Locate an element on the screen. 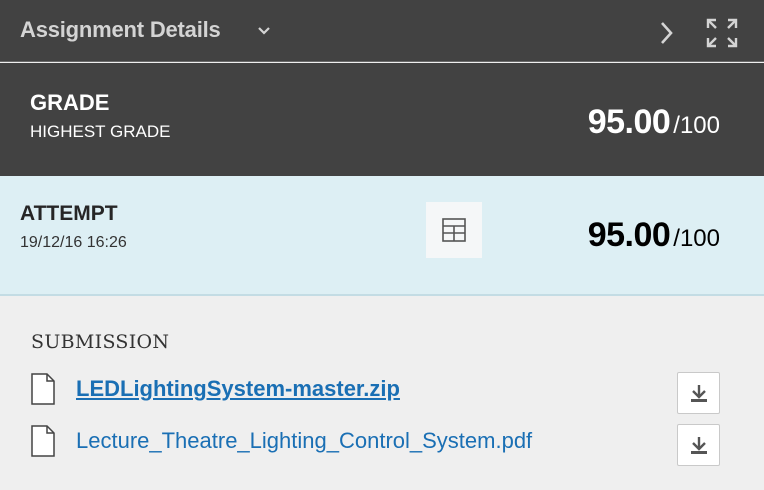 The image size is (764, 490). attempt-score-total: /100 is located at coordinates (696, 238).